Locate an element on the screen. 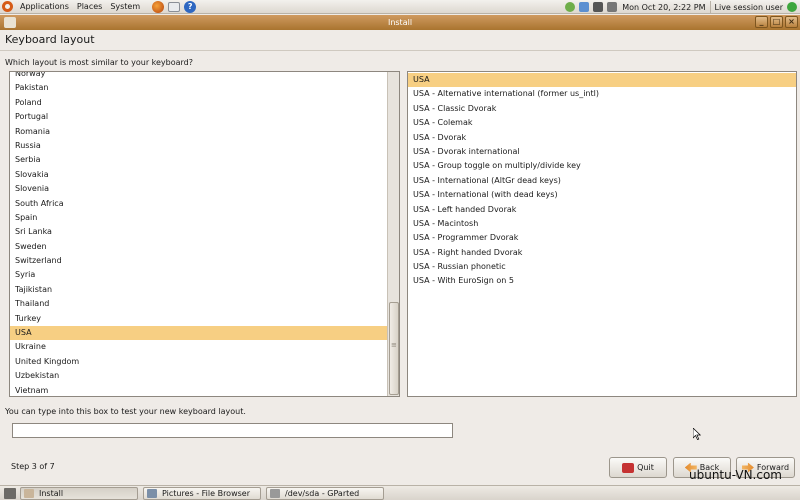 The height and width of the screenshot is (500, 800). mail-icon is located at coordinates (174, 6).